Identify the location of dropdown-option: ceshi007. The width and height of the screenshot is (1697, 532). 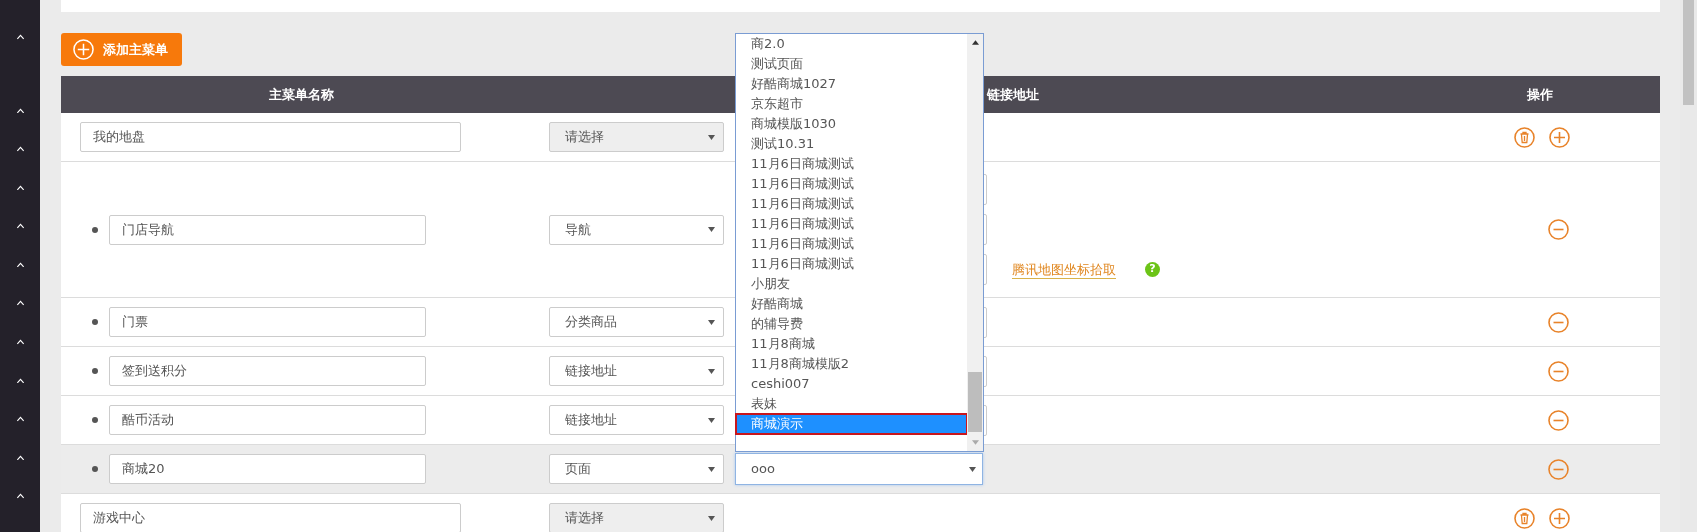
(851, 384).